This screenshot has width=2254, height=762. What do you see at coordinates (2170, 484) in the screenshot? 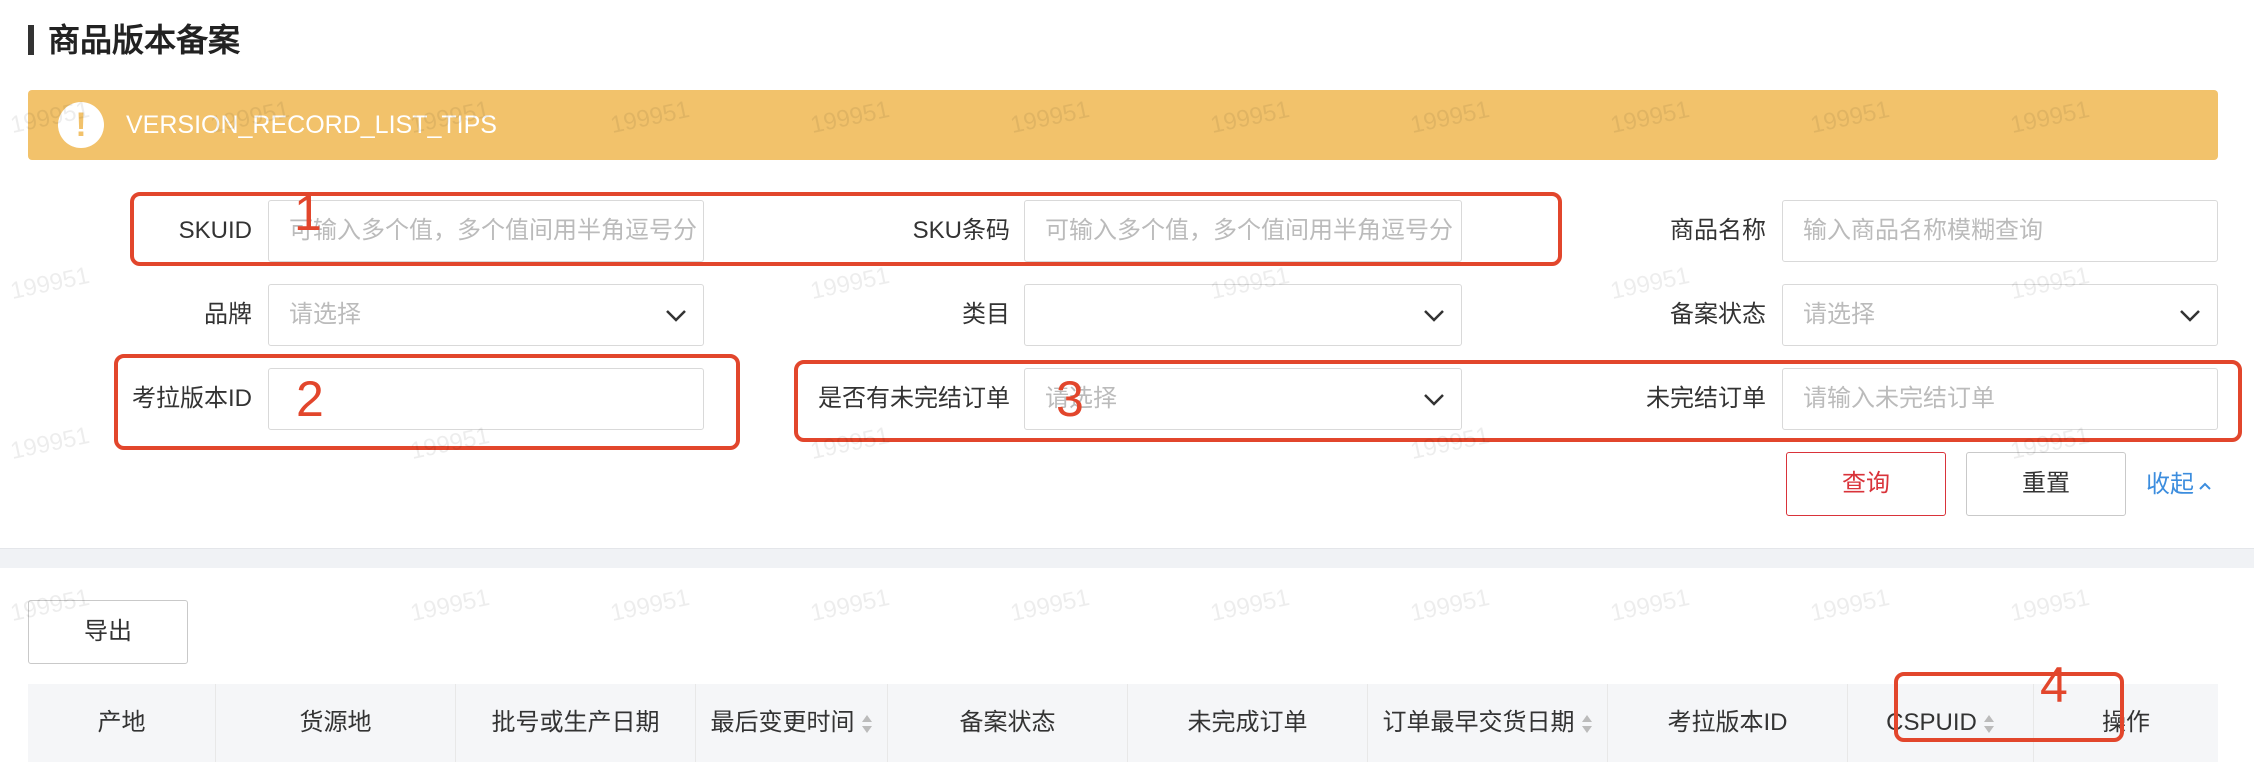
I see `collapse-label: 收起` at bounding box center [2170, 484].